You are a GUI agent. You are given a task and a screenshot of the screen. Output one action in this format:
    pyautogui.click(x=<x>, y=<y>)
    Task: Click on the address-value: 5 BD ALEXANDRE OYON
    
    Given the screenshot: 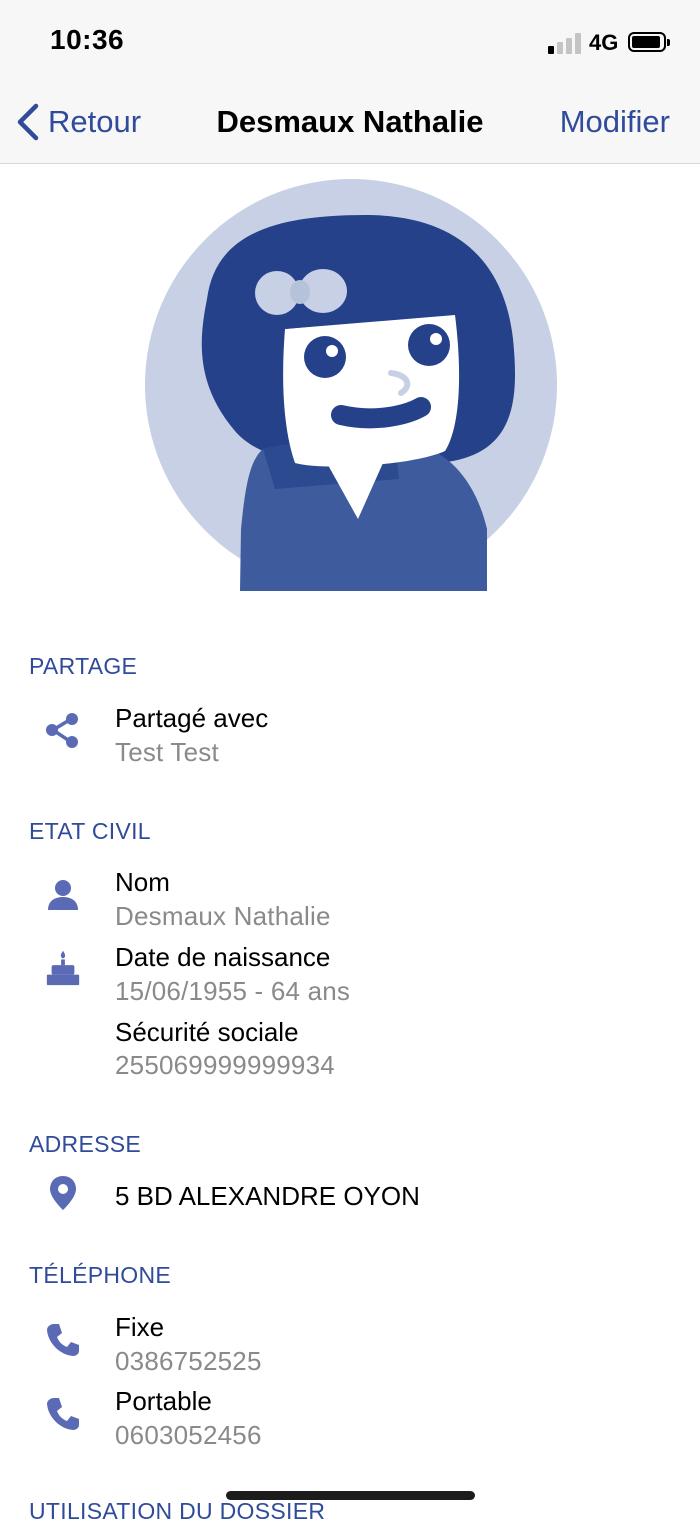 What is the action you would take?
    pyautogui.click(x=267, y=1196)
    